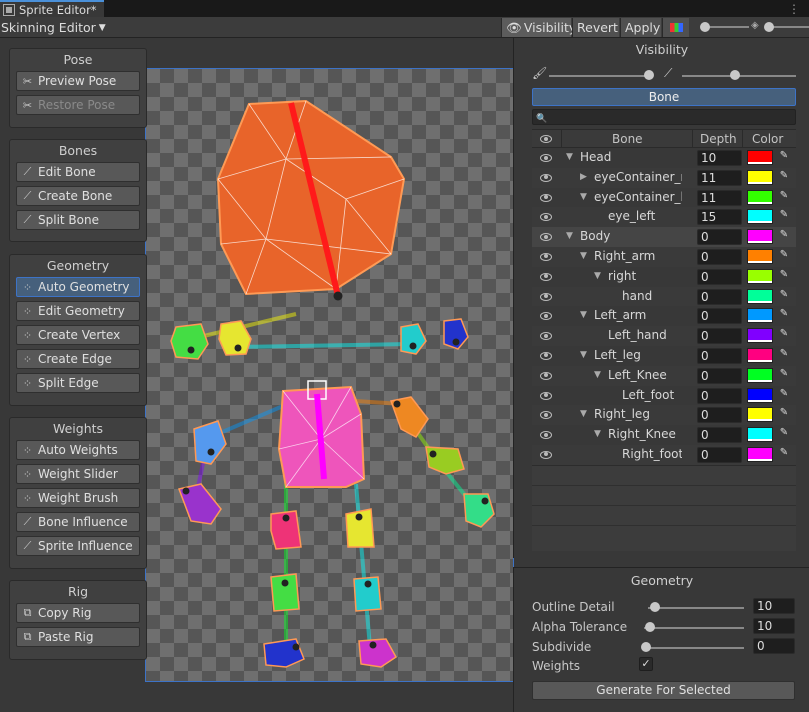 This screenshot has width=809, height=712. I want to click on visibility-toggle: 👁 Visibility, so click(538, 27).